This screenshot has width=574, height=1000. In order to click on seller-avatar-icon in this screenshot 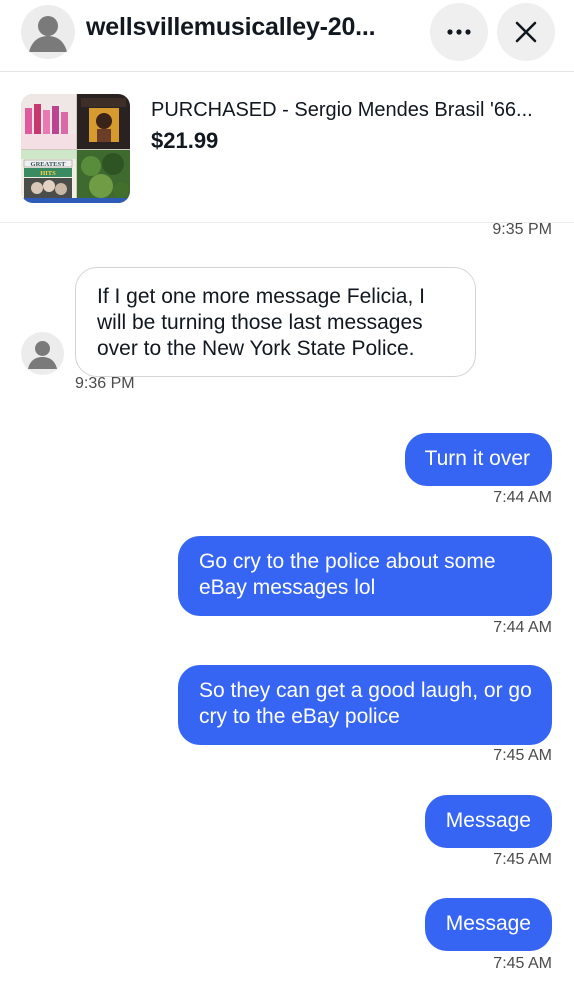, I will do `click(48, 32)`.